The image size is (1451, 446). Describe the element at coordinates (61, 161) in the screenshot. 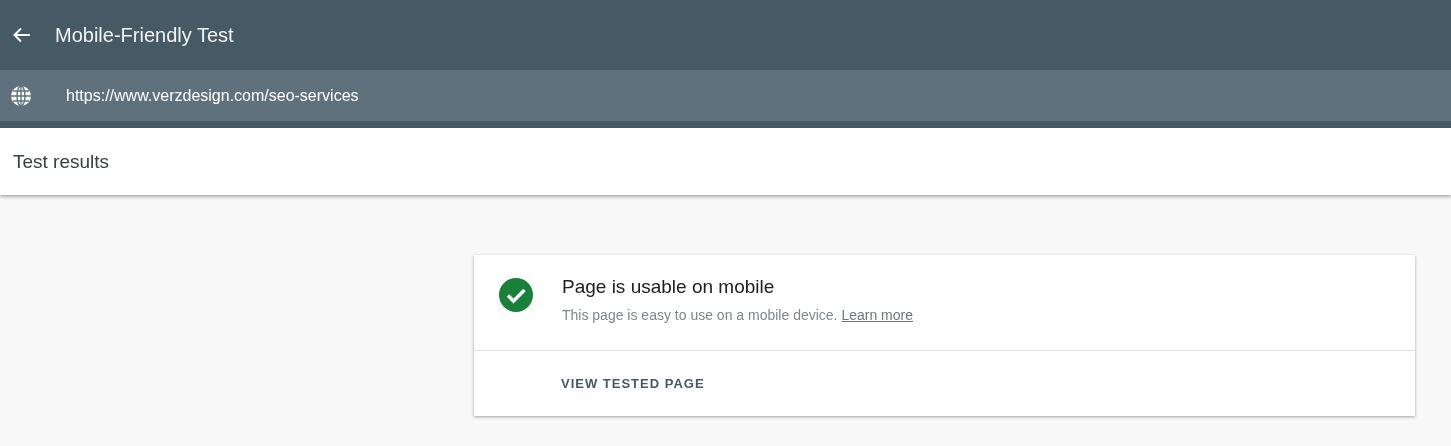

I see `section-title: Test results` at that location.